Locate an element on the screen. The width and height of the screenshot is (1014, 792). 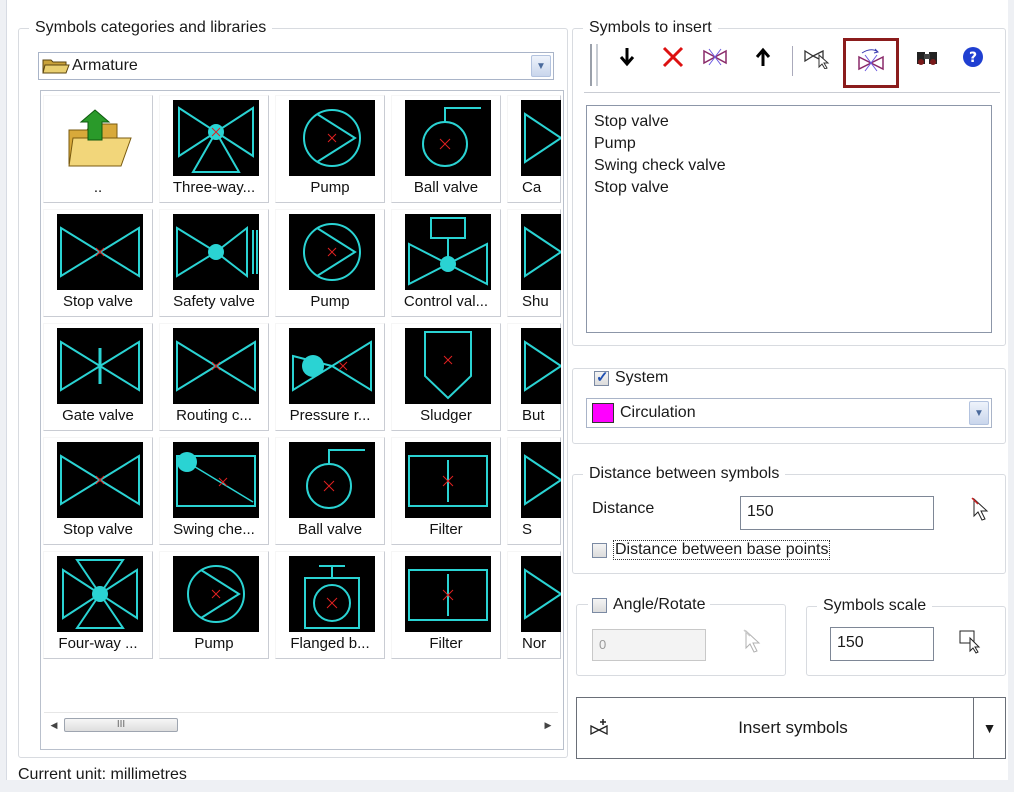
folder-up-icon is located at coordinates (100, 138).